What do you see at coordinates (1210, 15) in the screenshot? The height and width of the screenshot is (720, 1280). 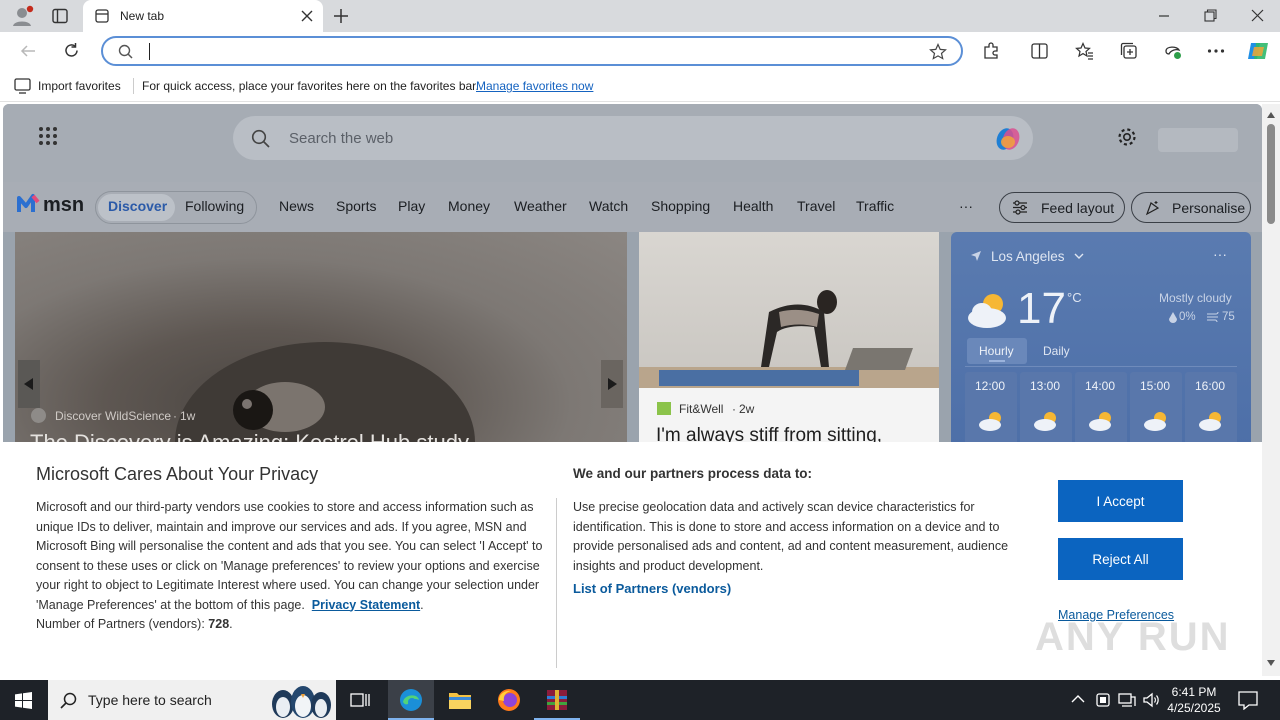 I see `restore-icon` at bounding box center [1210, 15].